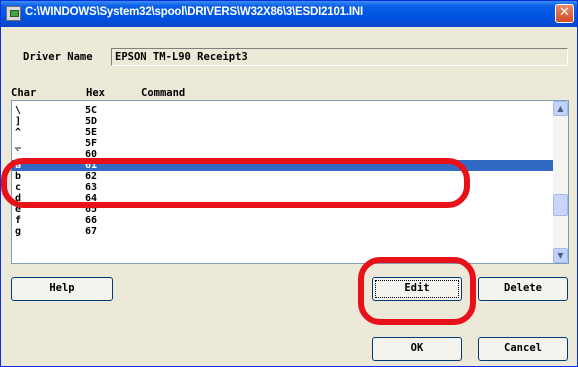 This screenshot has width=578, height=367. What do you see at coordinates (282, 187) in the screenshot?
I see `list-item: c 63` at bounding box center [282, 187].